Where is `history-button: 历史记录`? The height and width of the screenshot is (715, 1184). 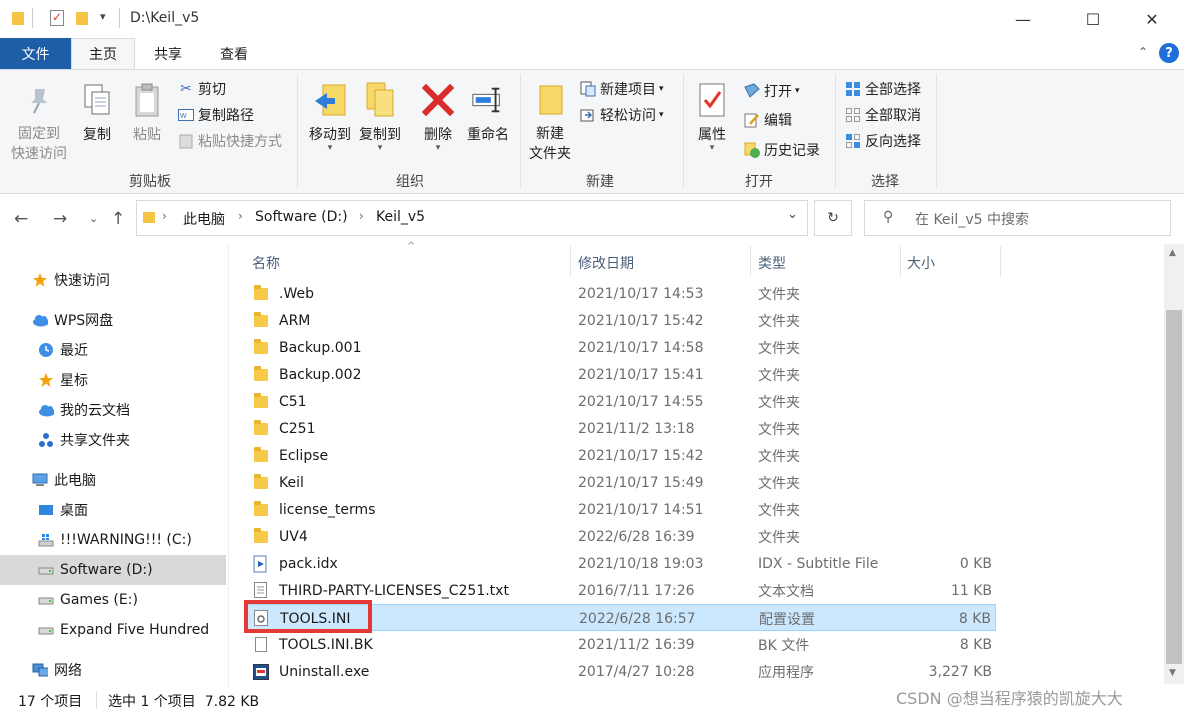
history-button: 历史记录 is located at coordinates (782, 150).